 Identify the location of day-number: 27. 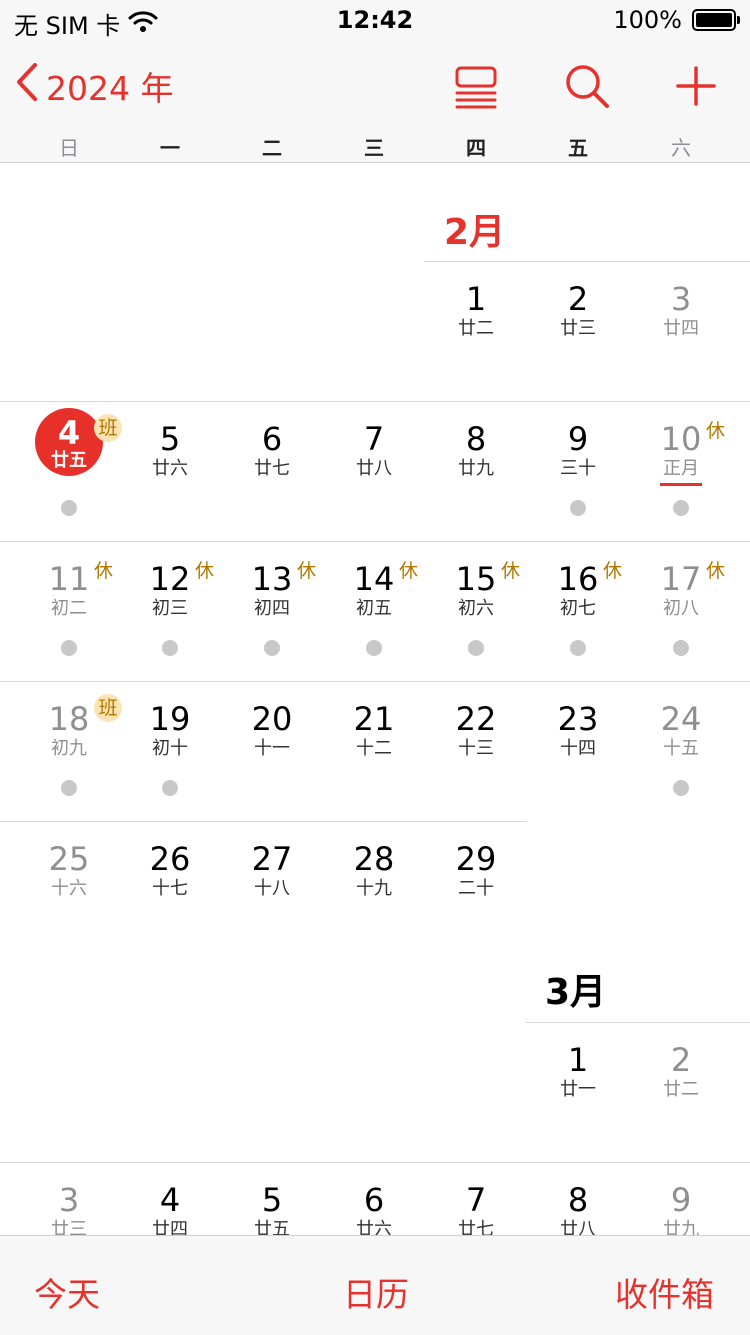
(272, 859).